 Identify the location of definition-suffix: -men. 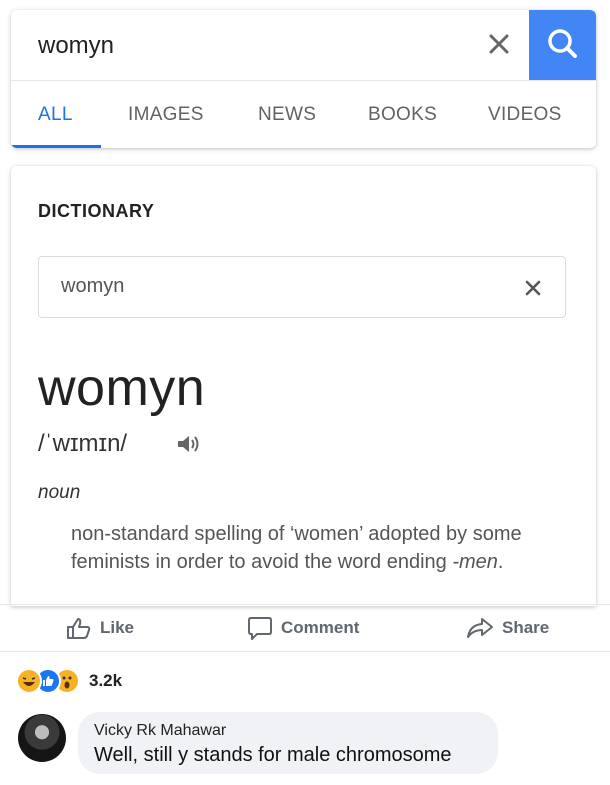
(475, 562).